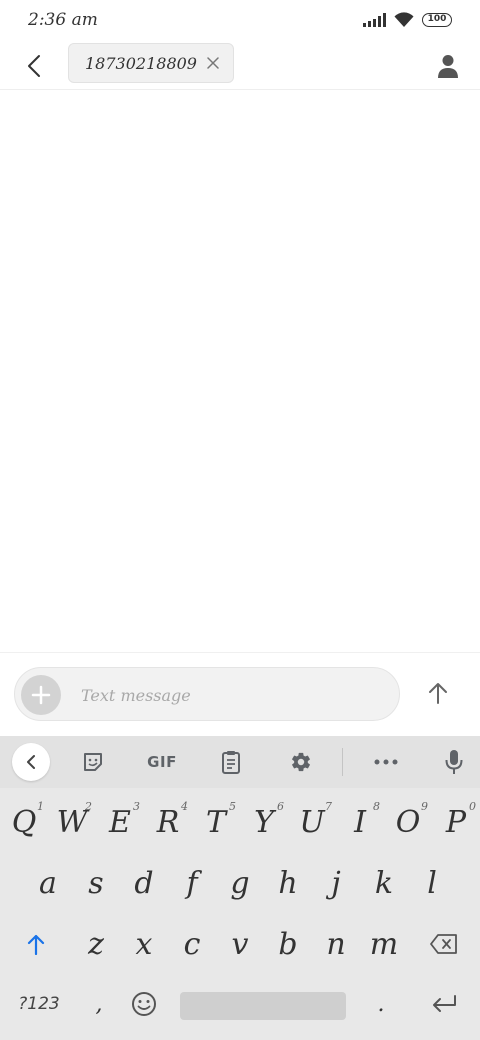 Image resolution: width=480 pixels, height=1040 pixels. Describe the element at coordinates (192, 944) in the screenshot. I see `key-c: c` at that location.